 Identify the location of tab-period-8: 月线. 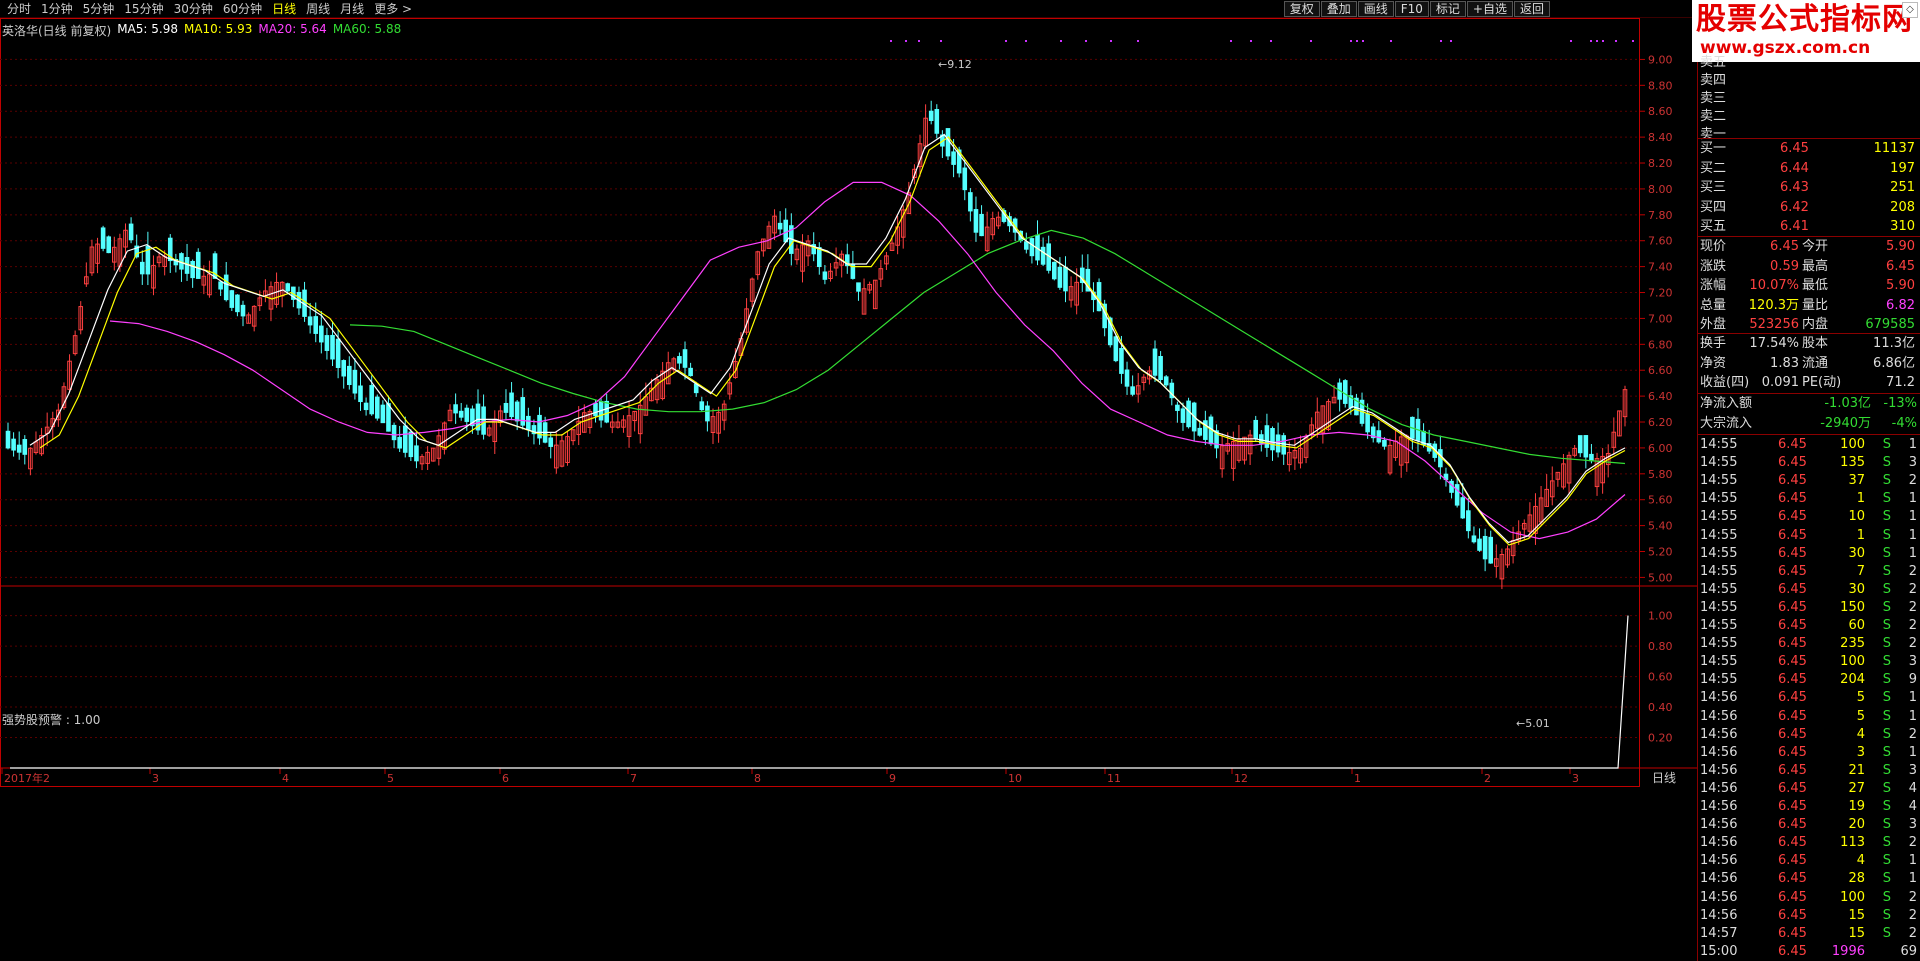
(352, 9).